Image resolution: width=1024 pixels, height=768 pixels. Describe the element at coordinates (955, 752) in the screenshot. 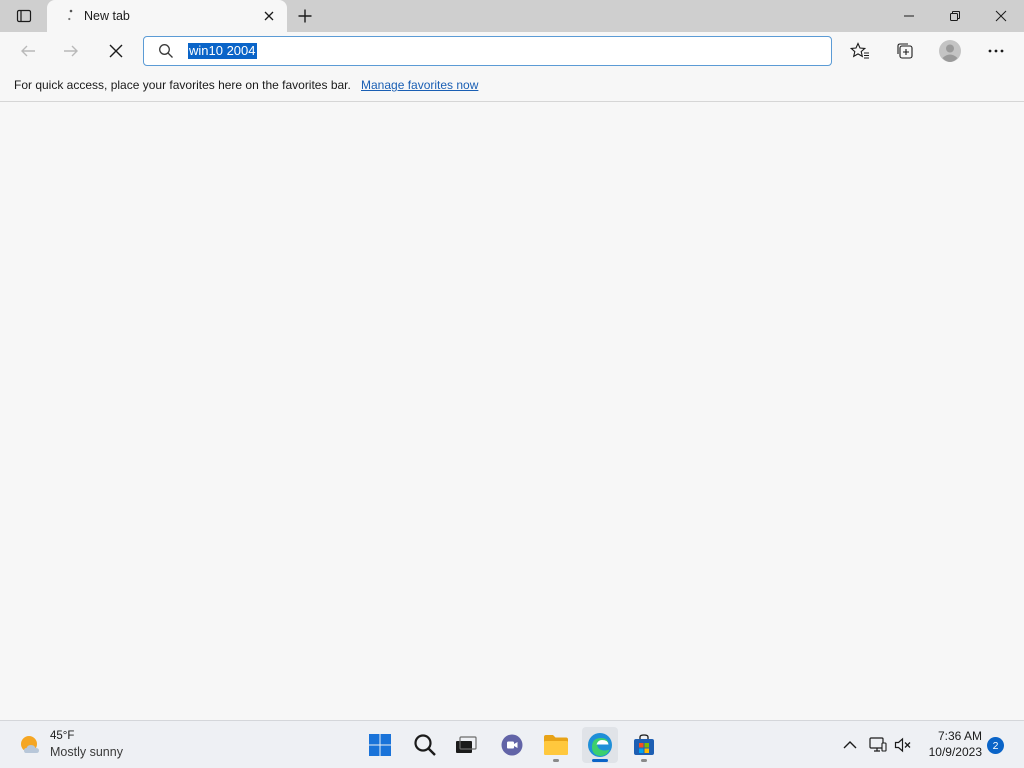

I see `clock-date: 10/9/2023` at that location.